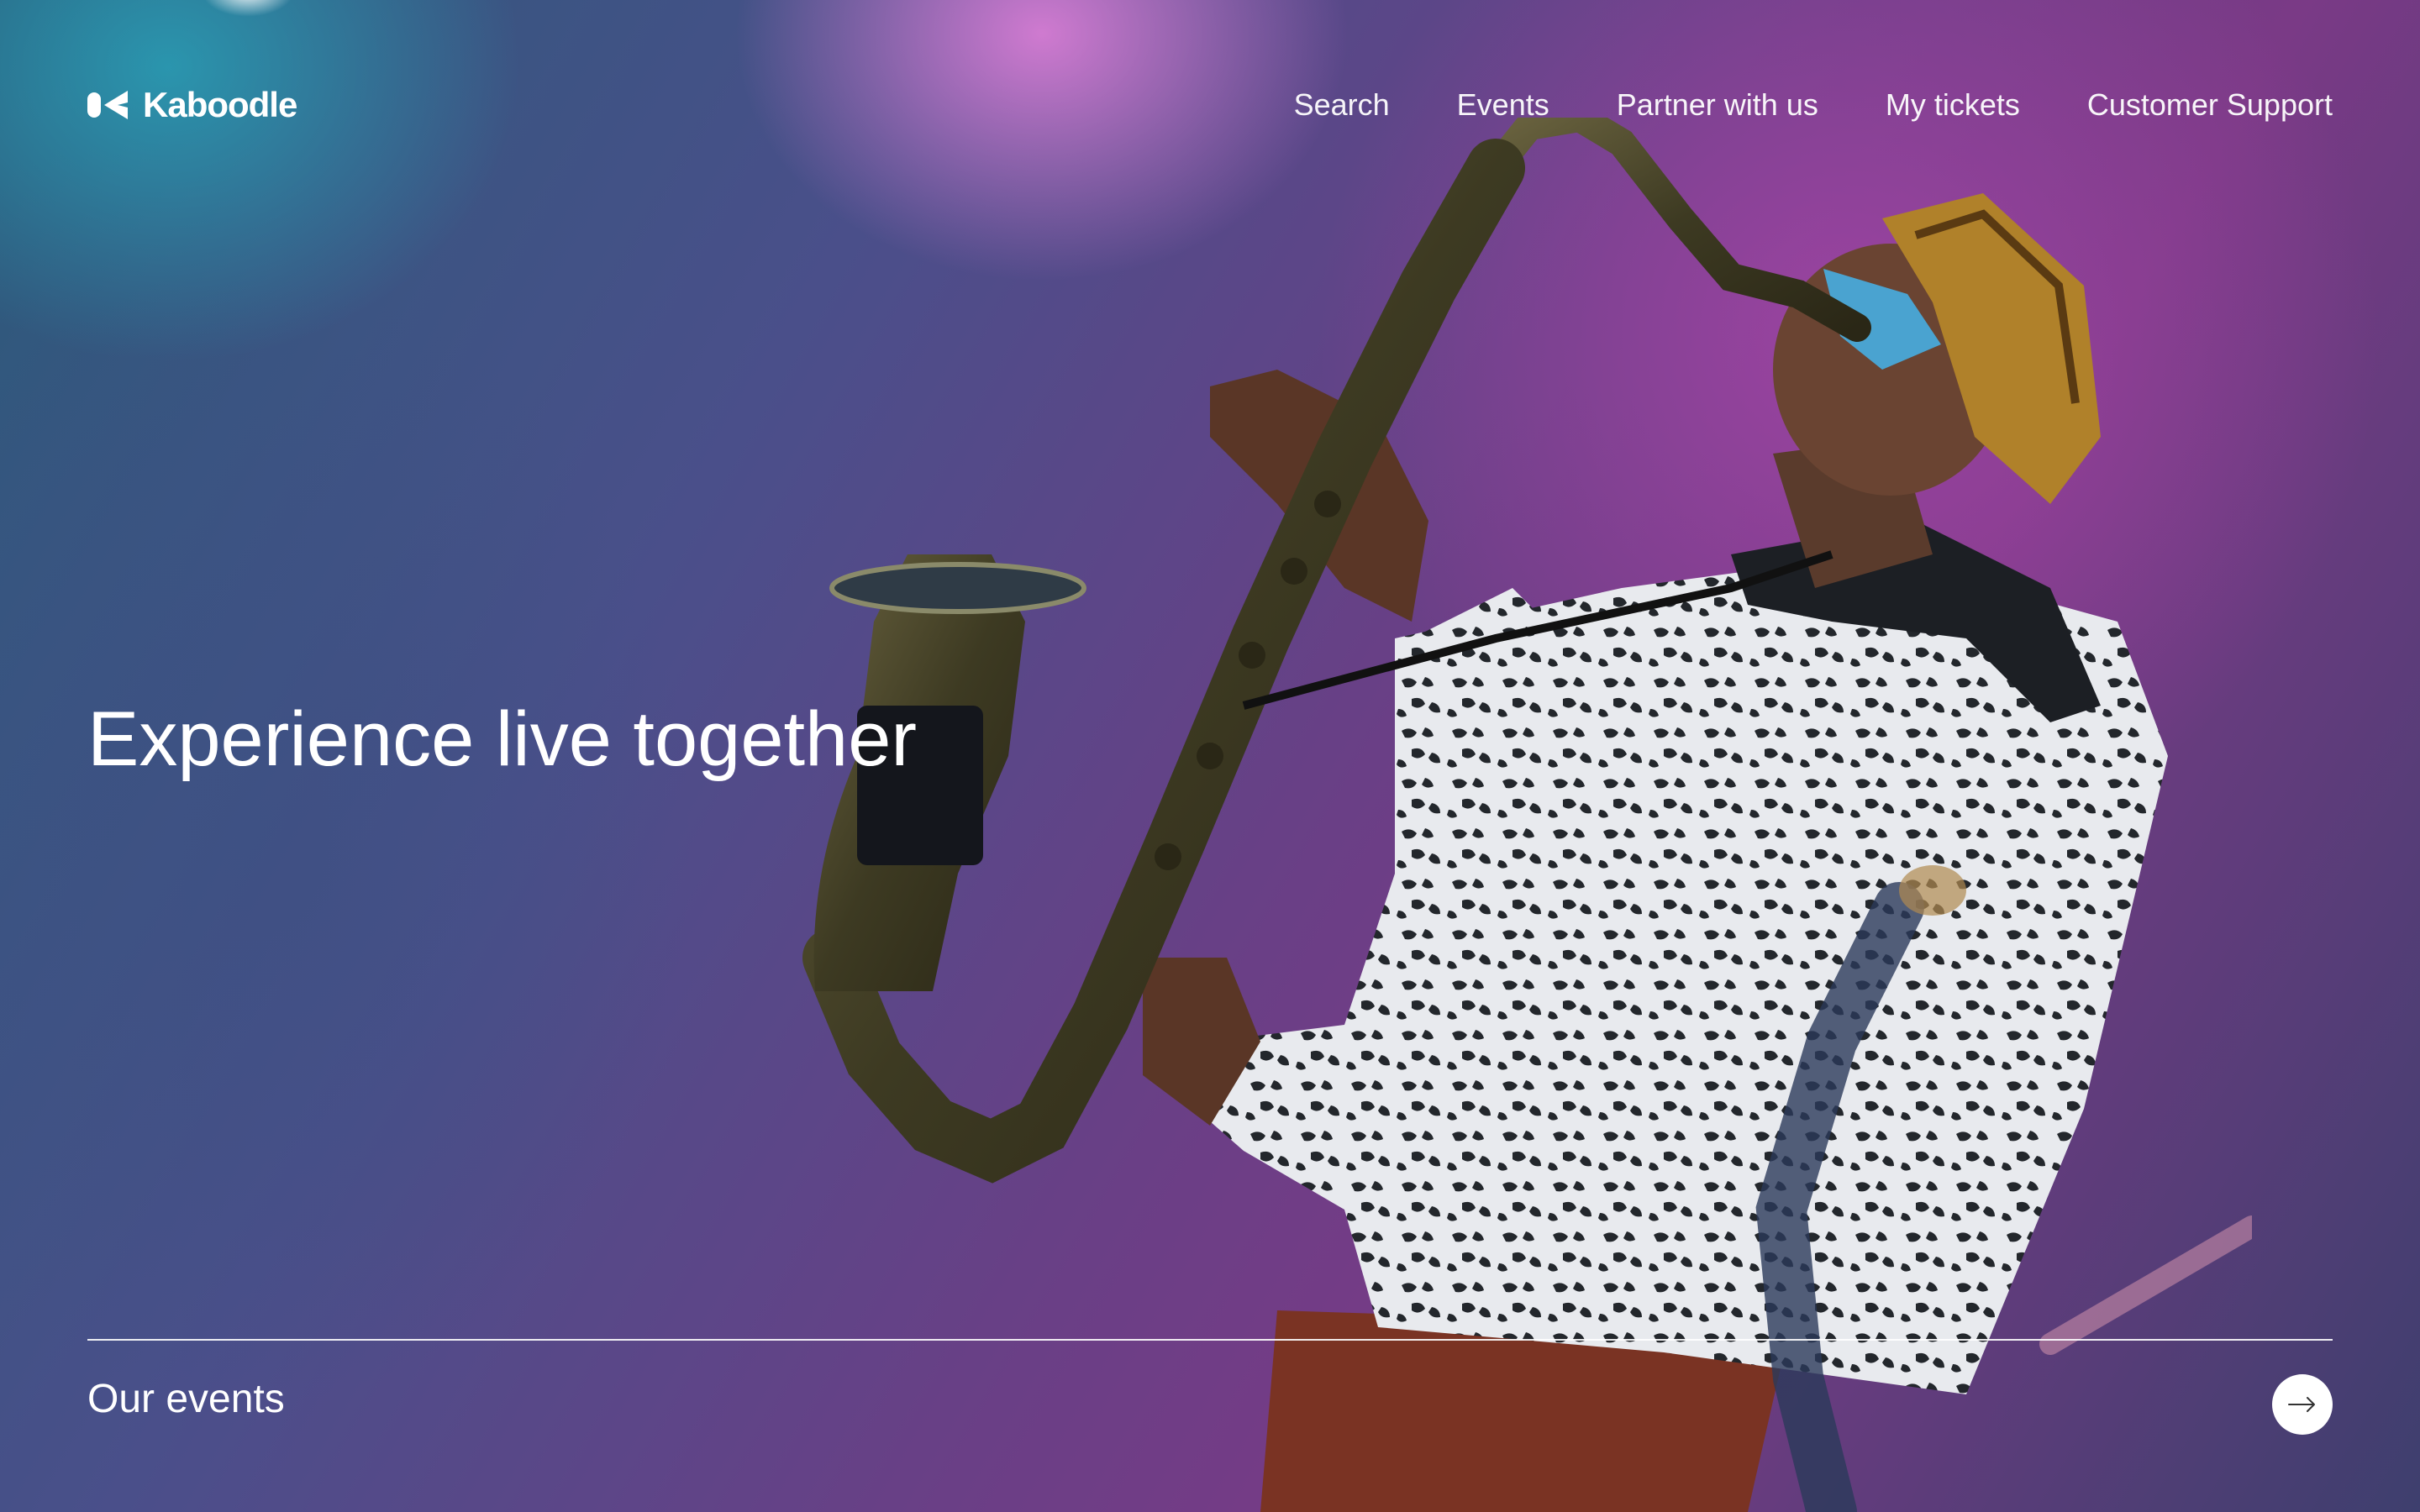 The image size is (2420, 1512). Describe the element at coordinates (186, 1399) in the screenshot. I see `our-events-link: Our events` at that location.